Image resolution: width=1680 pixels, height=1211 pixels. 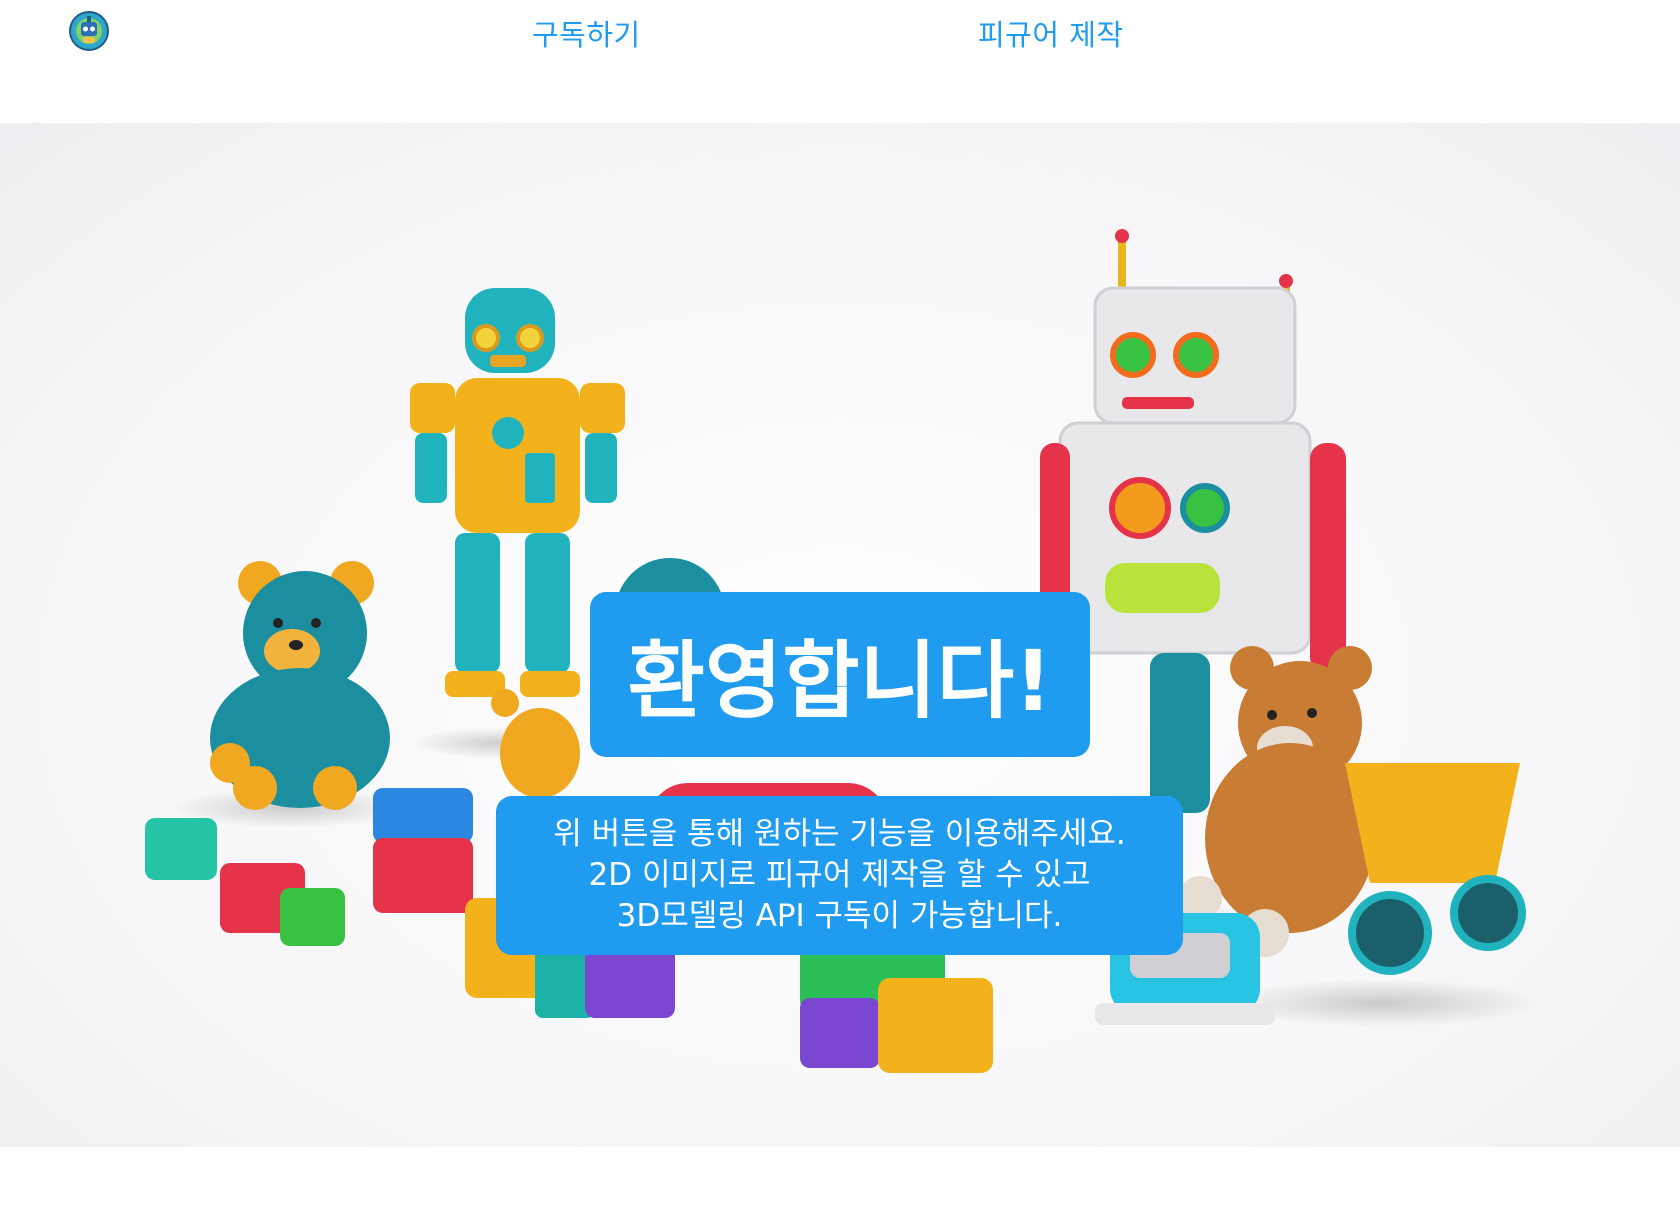 What do you see at coordinates (840, 1179) in the screenshot?
I see `page-footer` at bounding box center [840, 1179].